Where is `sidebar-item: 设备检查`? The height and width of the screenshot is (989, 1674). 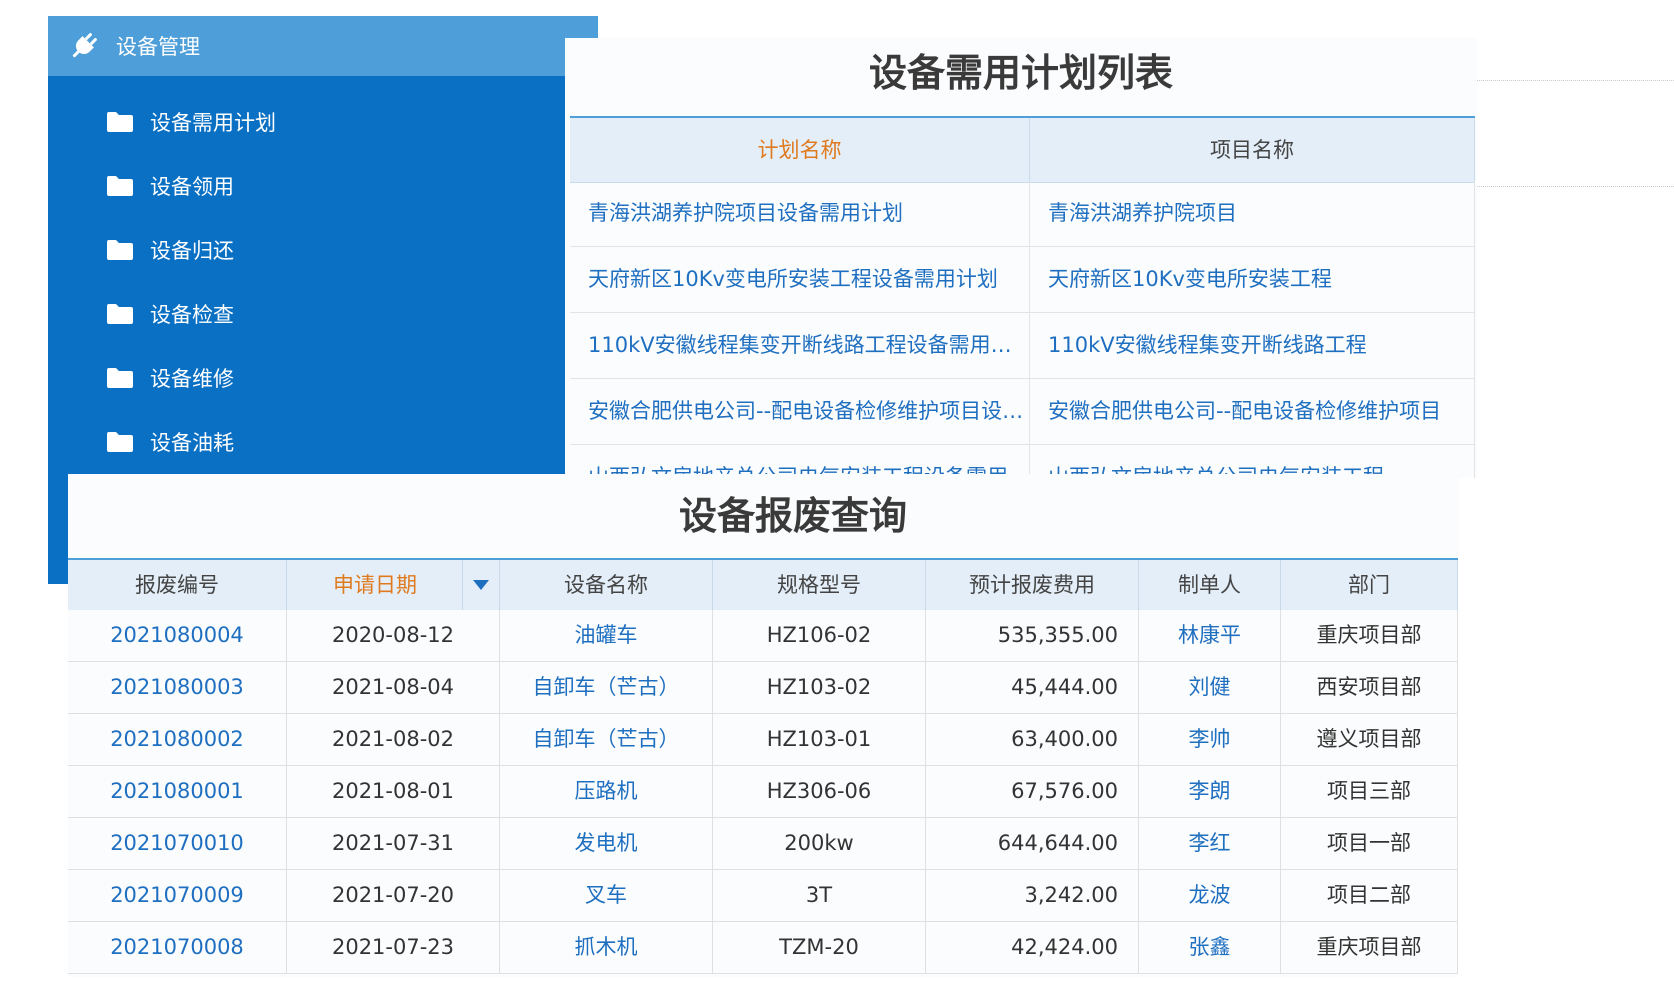
sidebar-item: 设备检查 is located at coordinates (308, 314).